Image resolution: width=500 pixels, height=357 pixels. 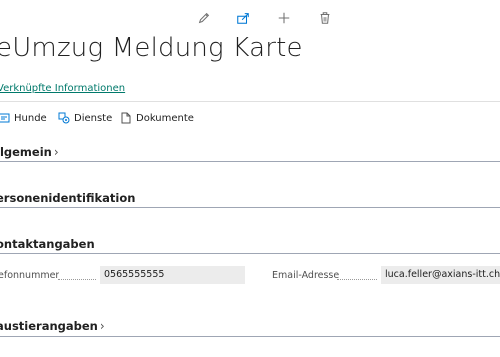 I want to click on document-icon, so click(x=126, y=118).